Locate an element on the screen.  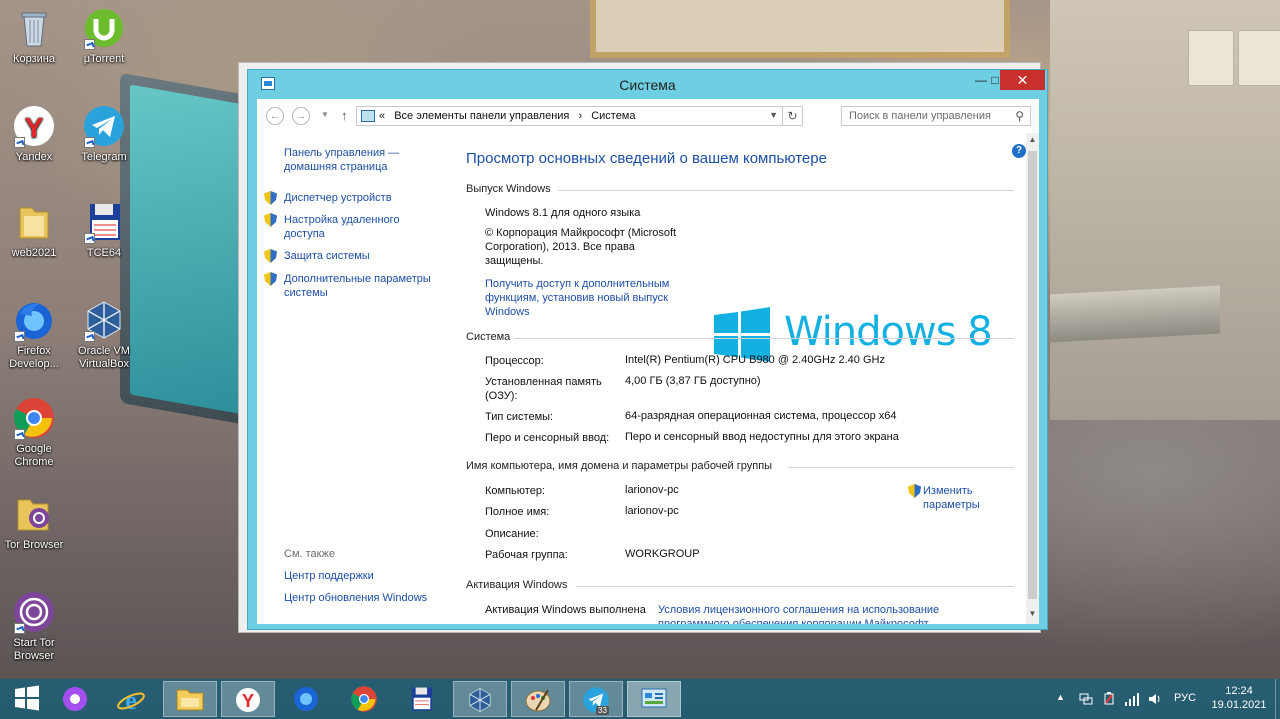
taskbar-control-panel is located at coordinates (654, 699).